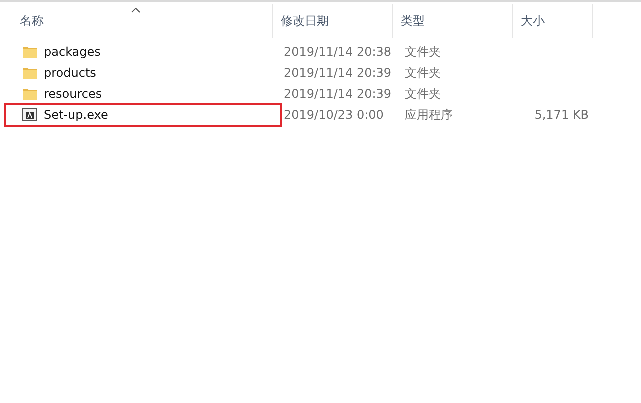  Describe the element at coordinates (143, 94) in the screenshot. I see `file-name: resources` at that location.